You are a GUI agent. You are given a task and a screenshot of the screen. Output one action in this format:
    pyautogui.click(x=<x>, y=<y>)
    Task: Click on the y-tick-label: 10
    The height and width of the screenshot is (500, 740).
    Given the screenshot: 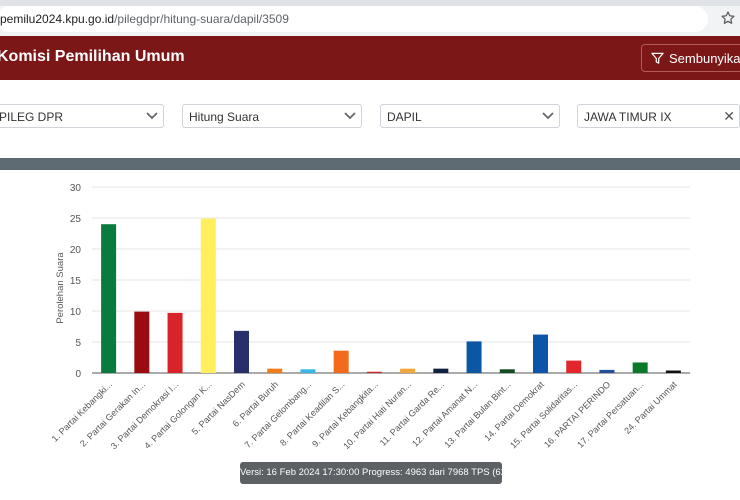 What is the action you would take?
    pyautogui.click(x=76, y=312)
    